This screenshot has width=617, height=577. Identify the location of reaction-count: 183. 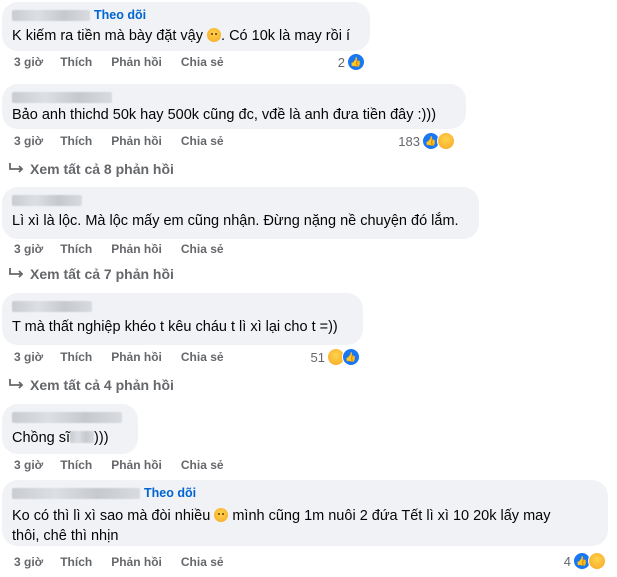
(409, 141).